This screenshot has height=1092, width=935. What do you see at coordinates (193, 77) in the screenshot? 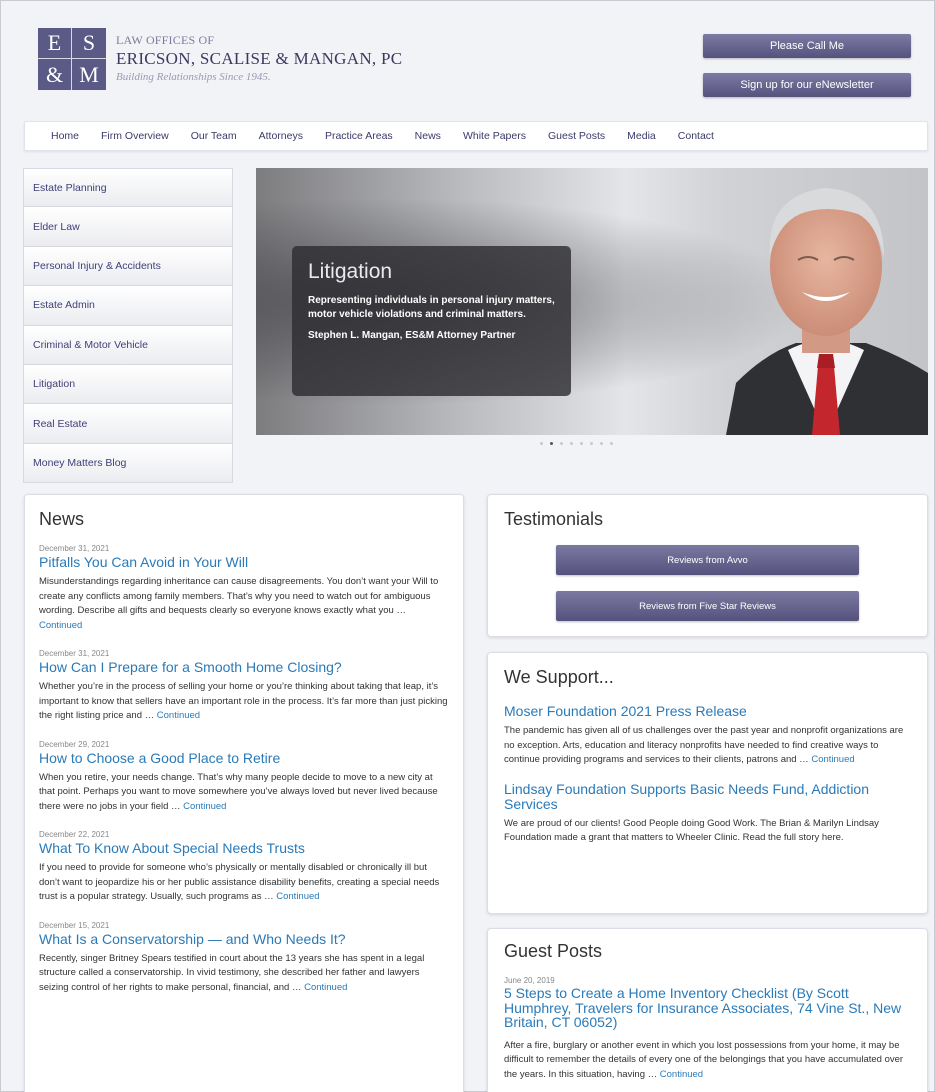
I see `brand-tagline: Building Relationships Since 1945.` at bounding box center [193, 77].